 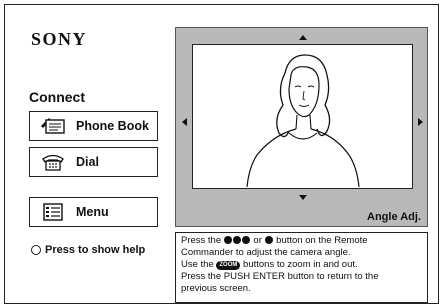 I want to click on connect-heading: Connect, so click(x=57, y=97).